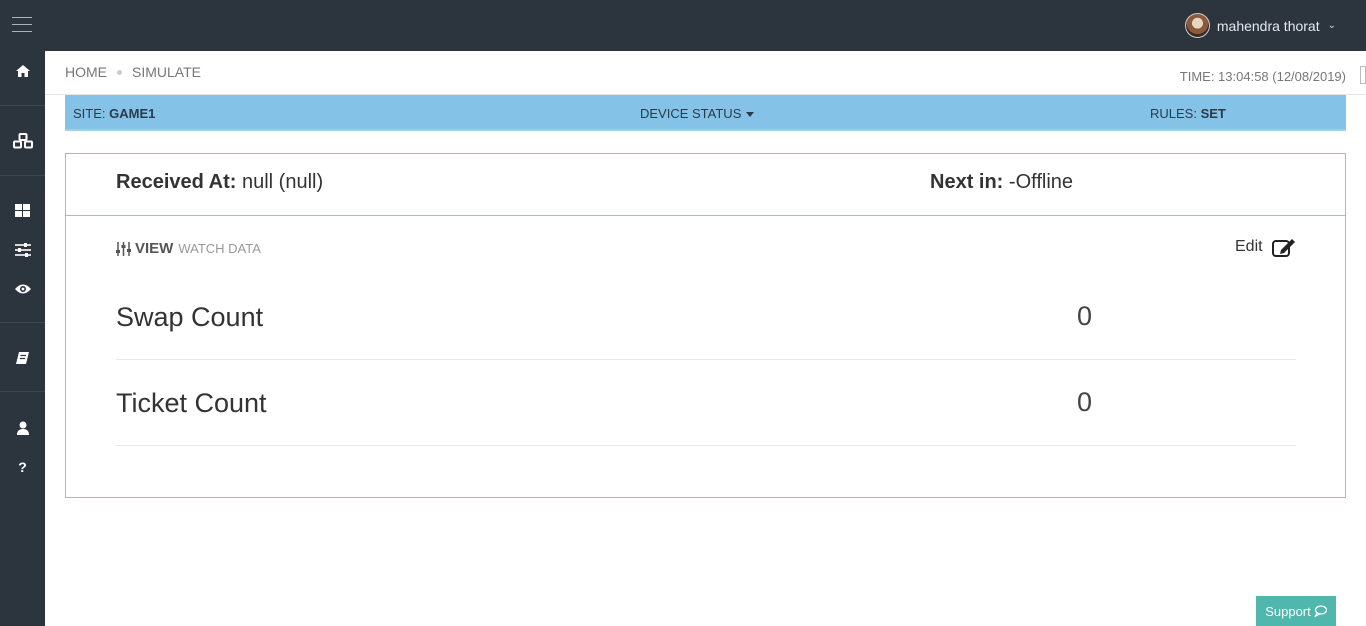 This screenshot has width=1366, height=626. Describe the element at coordinates (119, 72) in the screenshot. I see `breadcrumb-separator` at that location.